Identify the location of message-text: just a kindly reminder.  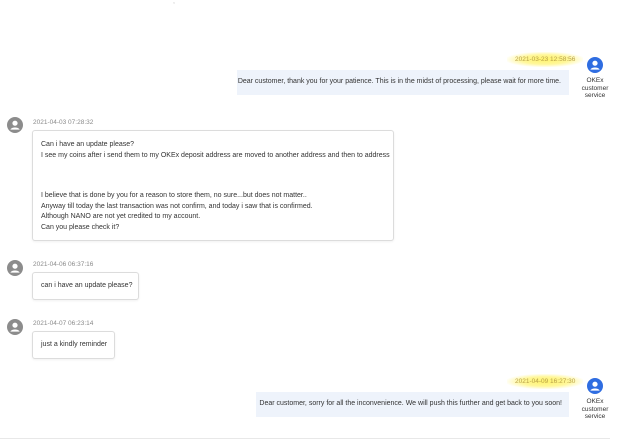
(74, 344).